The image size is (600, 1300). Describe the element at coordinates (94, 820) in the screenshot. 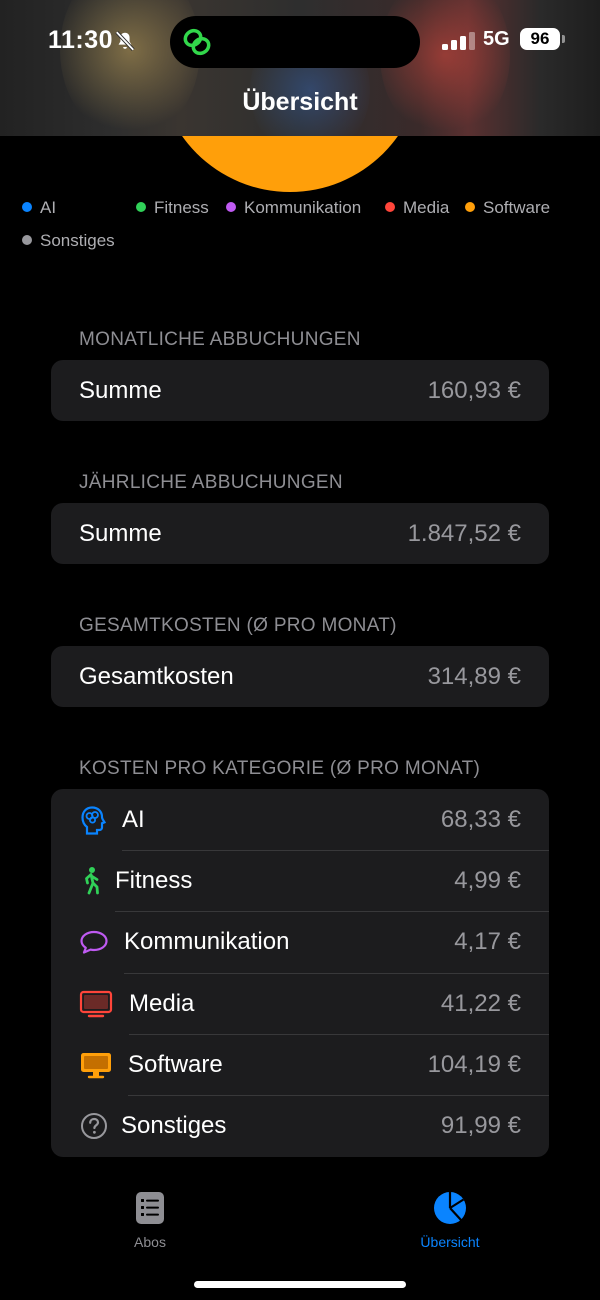

I see `brain-head-icon` at that location.